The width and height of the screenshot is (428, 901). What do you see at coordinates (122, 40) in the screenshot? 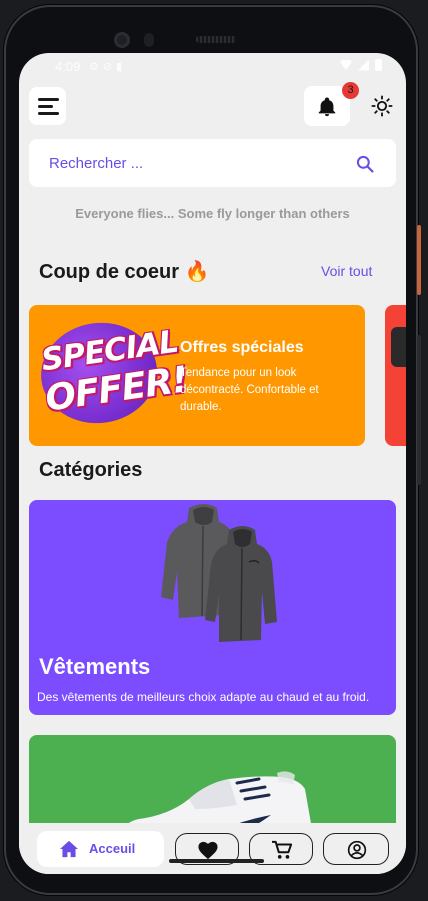
I see `front-camera` at bounding box center [122, 40].